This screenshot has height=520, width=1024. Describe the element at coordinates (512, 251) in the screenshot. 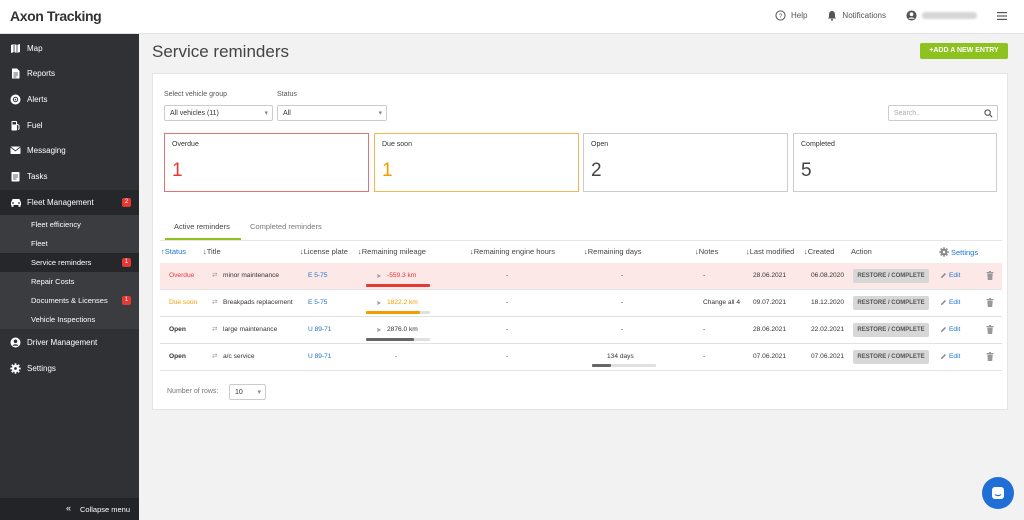

I see `column-header-remaining-engine-hours: ↓Remaining engine hours` at that location.